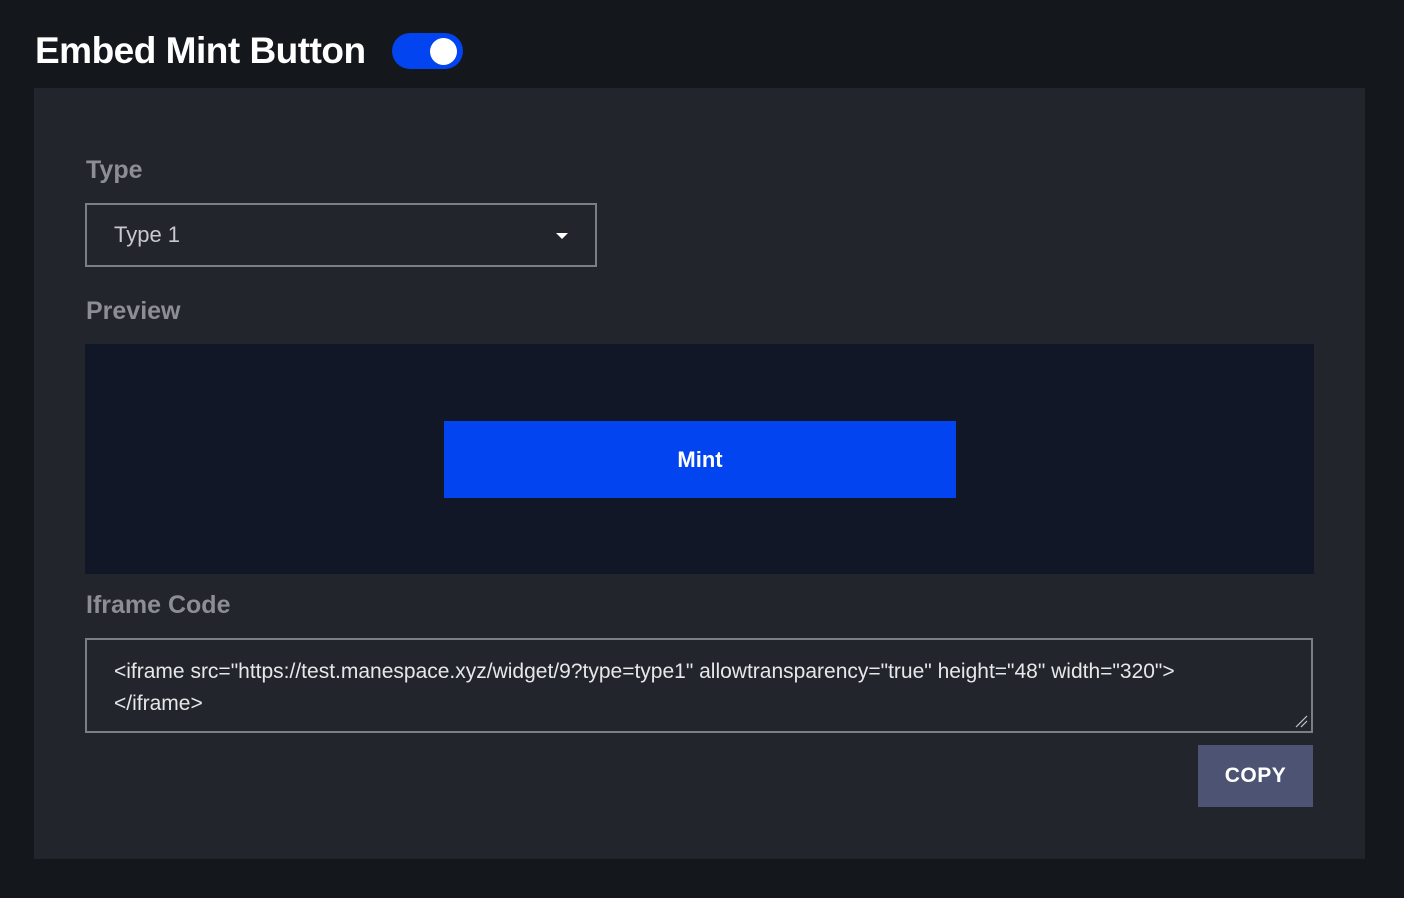  I want to click on type-select-value: Type 1, so click(147, 234).